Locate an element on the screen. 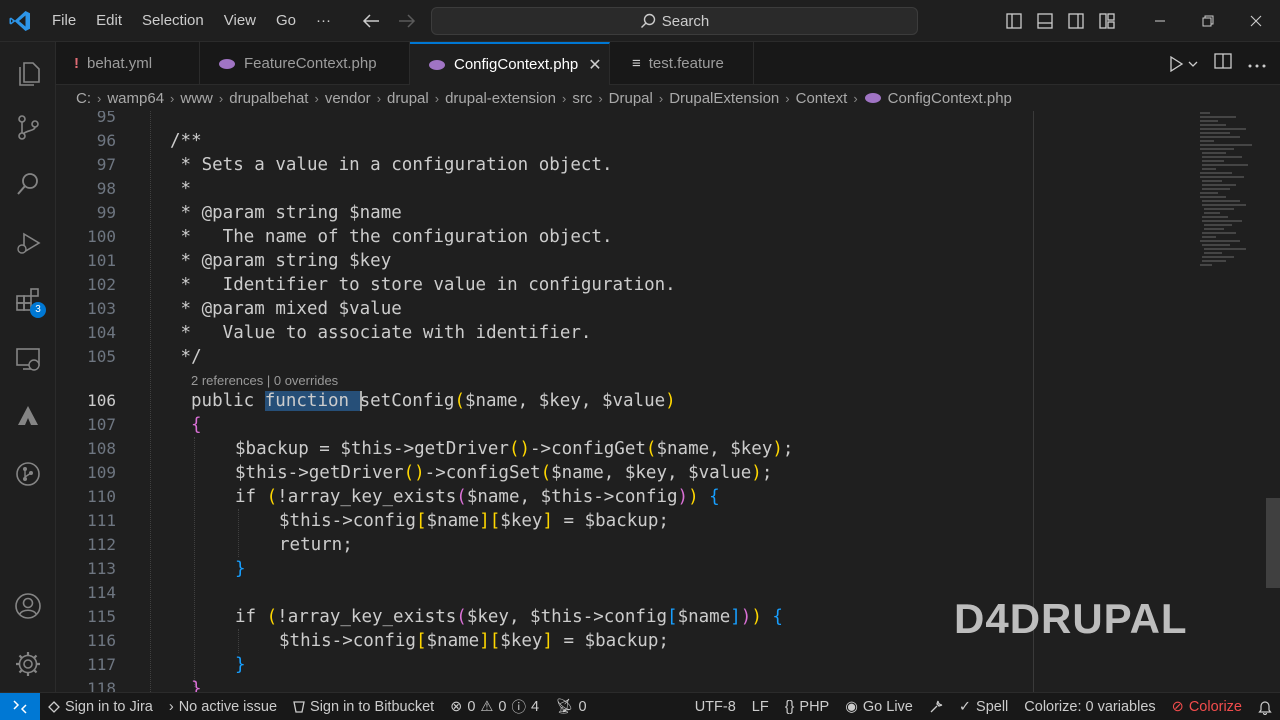  breadcrumb-item: drupal is located at coordinates (408, 98).